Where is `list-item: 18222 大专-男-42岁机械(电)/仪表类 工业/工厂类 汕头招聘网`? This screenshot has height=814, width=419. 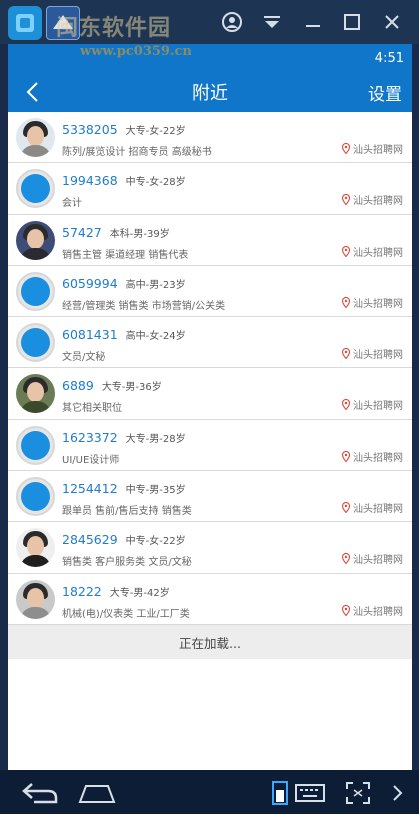
list-item: 18222 大专-男-42岁机械(电)/仪表类 工业/工厂类 汕头招聘网 is located at coordinates (210, 599).